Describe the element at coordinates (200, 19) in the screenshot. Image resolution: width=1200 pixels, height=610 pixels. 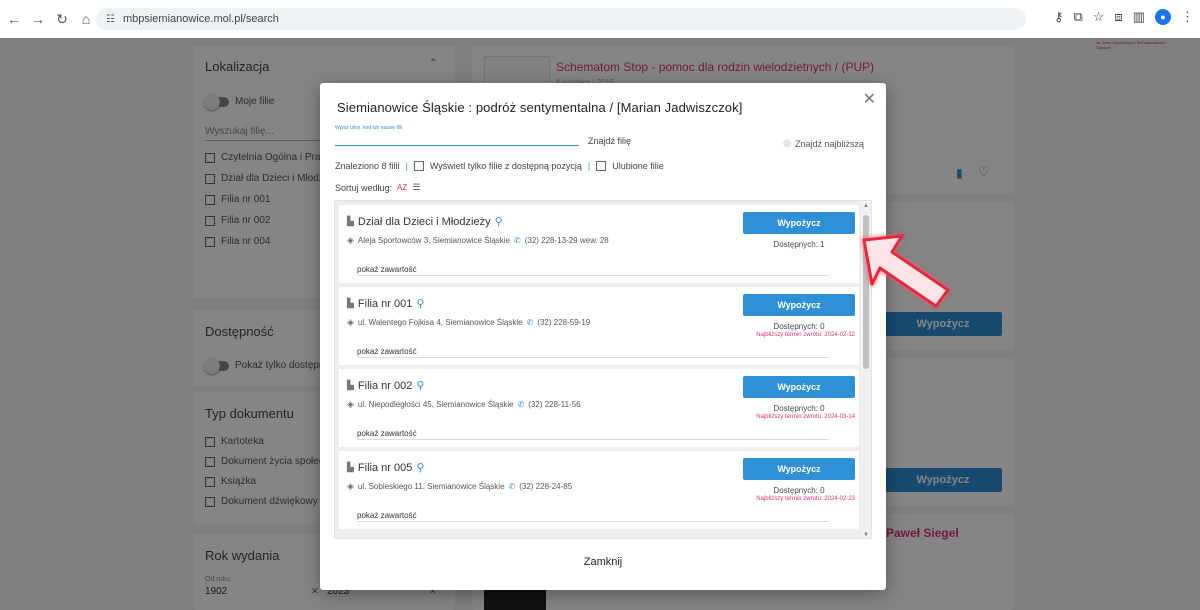
I see `url-text: mbpsiemianowice.mol.pl/search` at that location.